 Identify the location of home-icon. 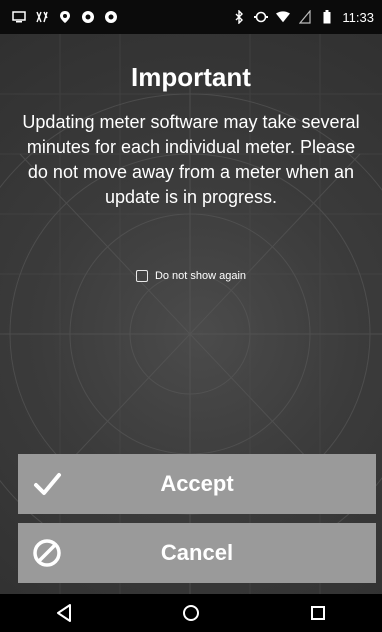
(191, 613).